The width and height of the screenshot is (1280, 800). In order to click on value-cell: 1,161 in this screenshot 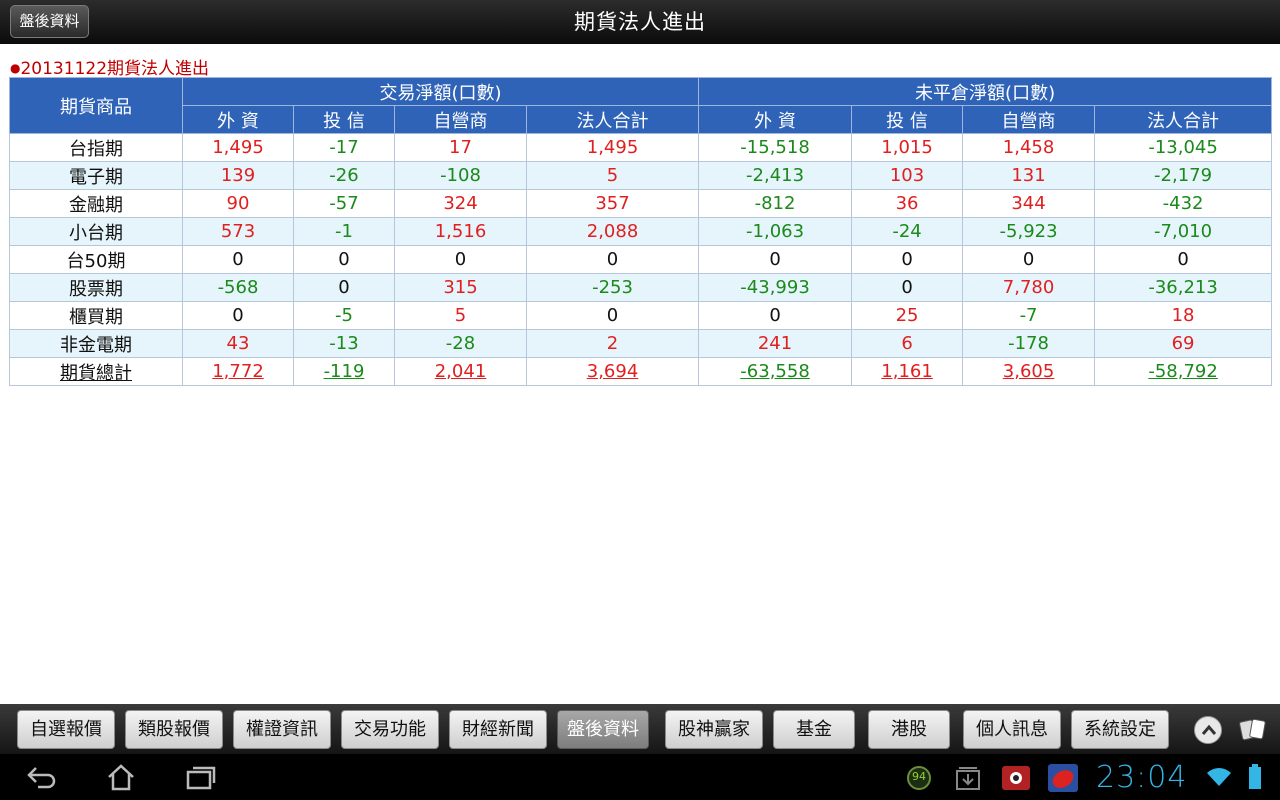, I will do `click(907, 371)`.